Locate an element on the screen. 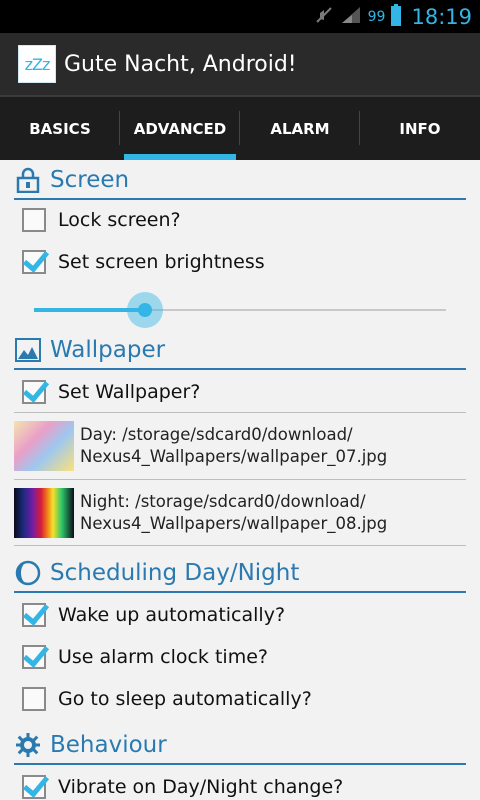 This screenshot has height=800, width=480. section-title: Wallpaper is located at coordinates (108, 350).